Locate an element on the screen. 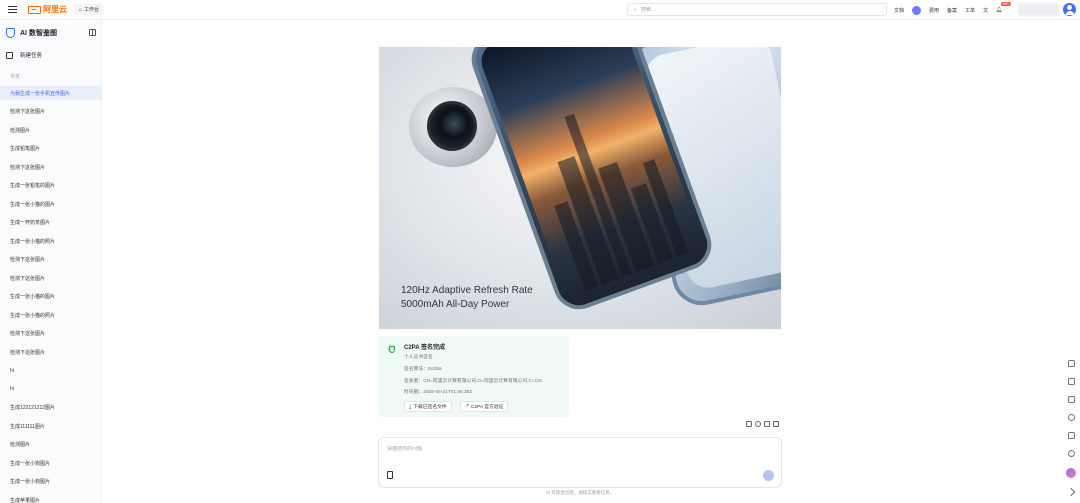 The height and width of the screenshot is (503, 1080). thumbs-down-icon is located at coordinates (776, 424).